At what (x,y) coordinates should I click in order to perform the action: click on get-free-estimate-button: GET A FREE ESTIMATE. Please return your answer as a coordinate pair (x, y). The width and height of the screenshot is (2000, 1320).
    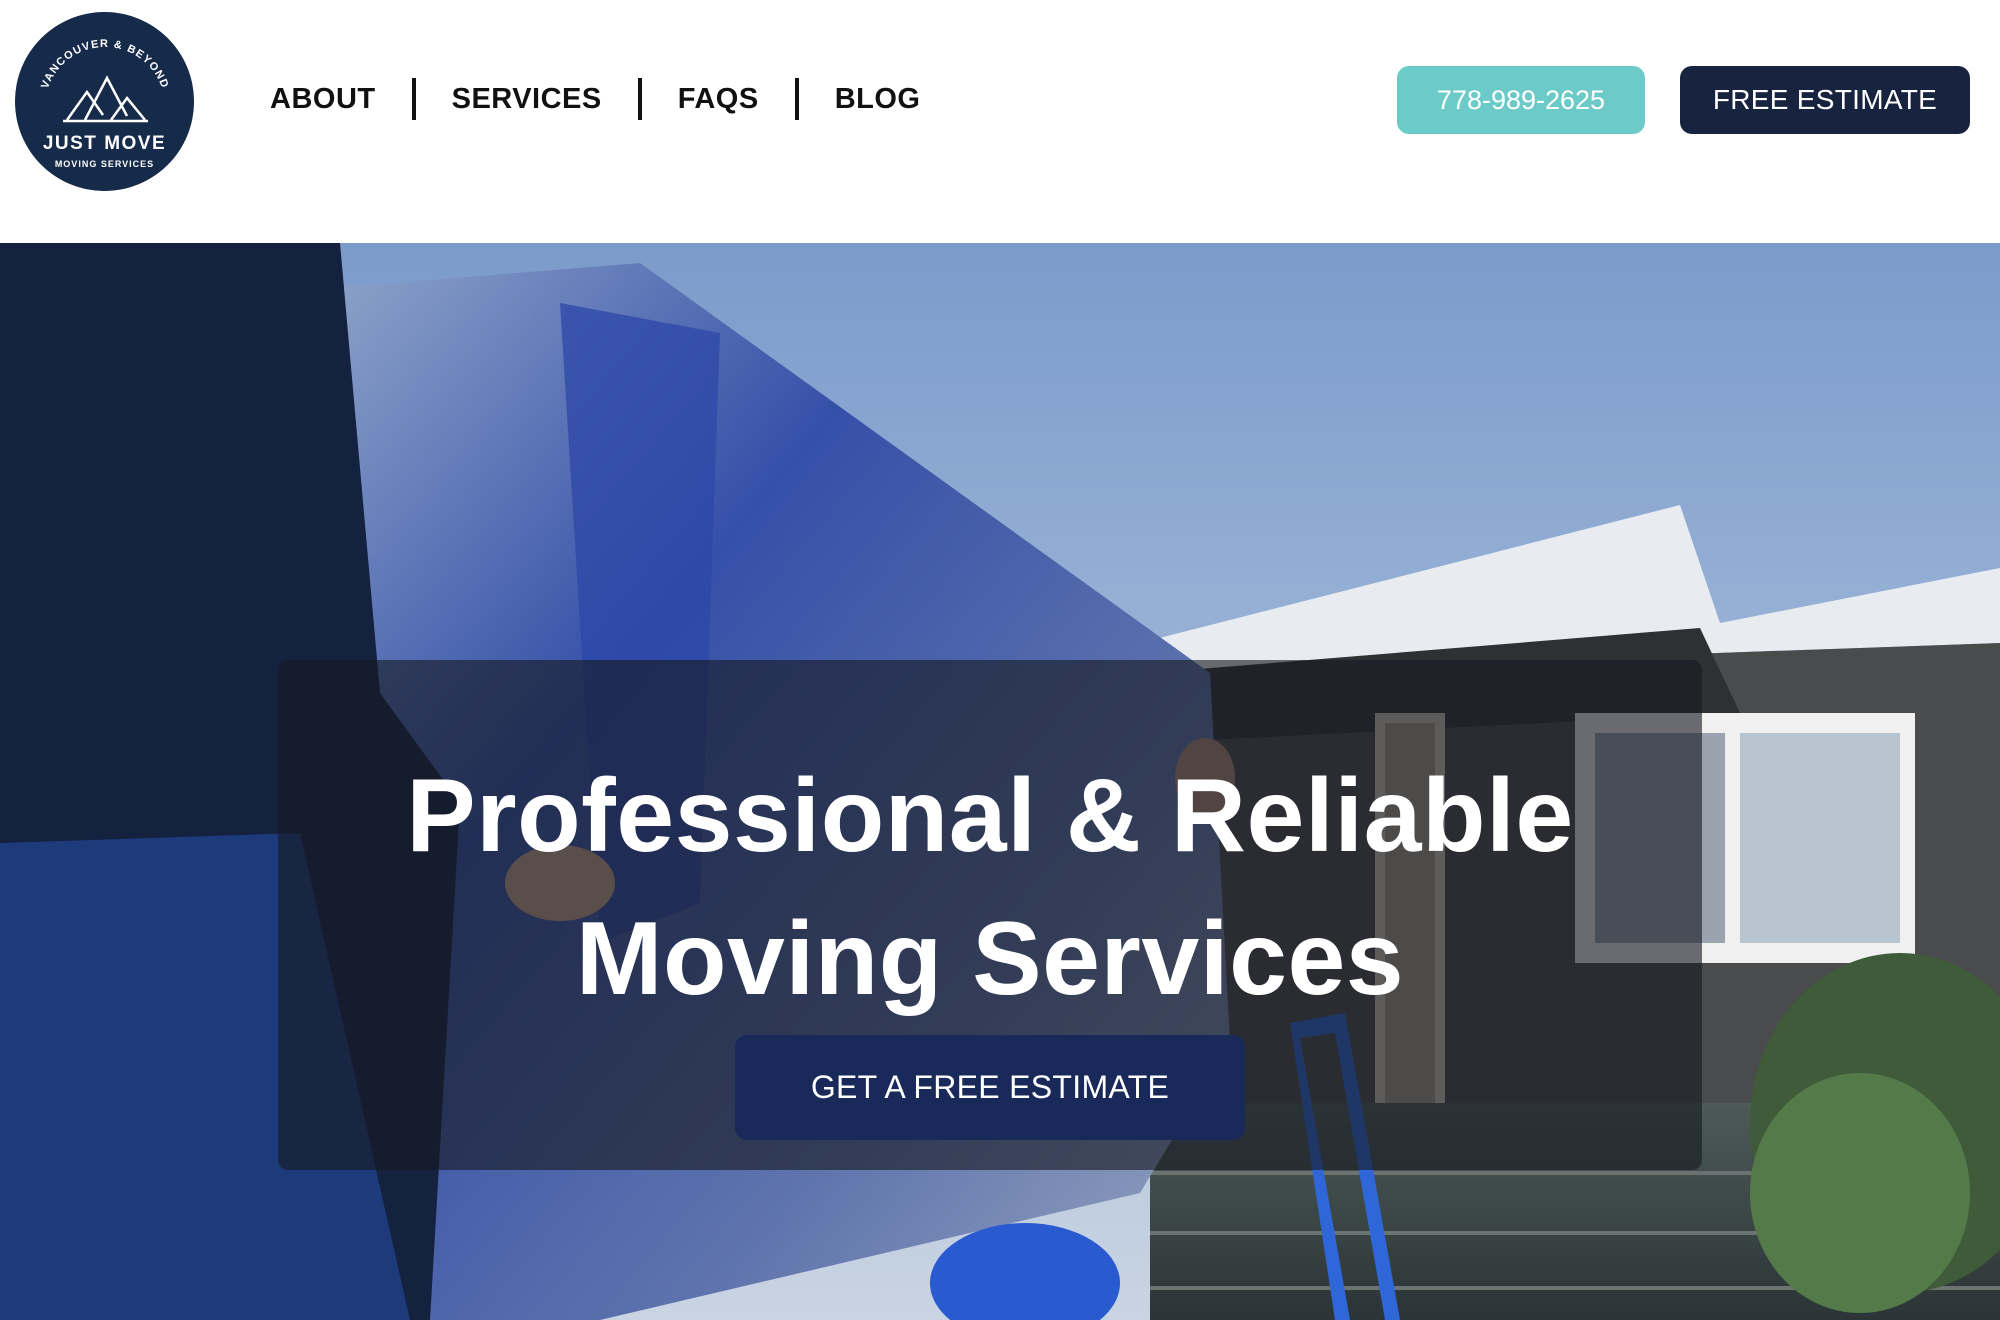
    Looking at the image, I should click on (990, 1087).